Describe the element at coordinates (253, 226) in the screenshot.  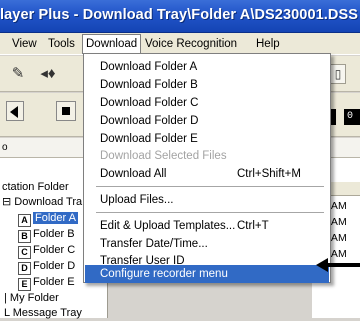
I see `shortcut-label: Ctrl+T` at that location.